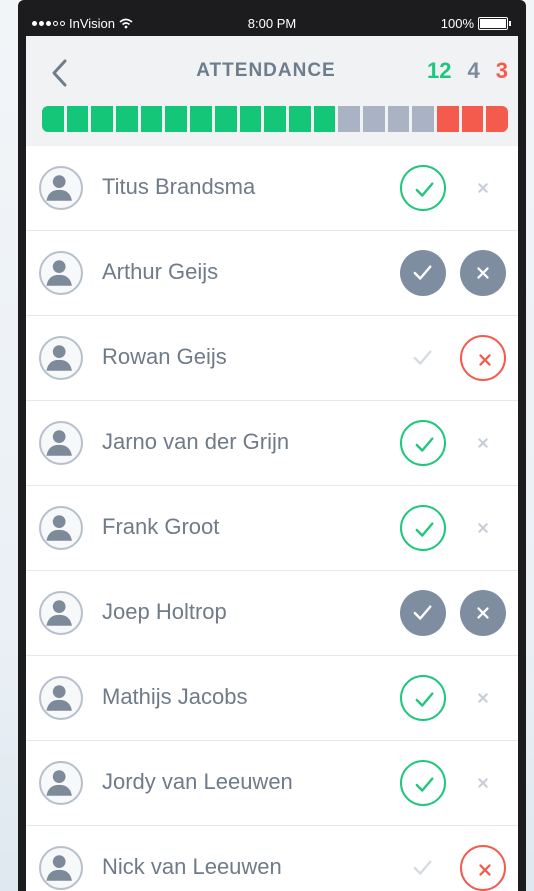 Image resolution: width=534 pixels, height=891 pixels. What do you see at coordinates (272, 698) in the screenshot?
I see `member-row: Mathijs Jacobs` at bounding box center [272, 698].